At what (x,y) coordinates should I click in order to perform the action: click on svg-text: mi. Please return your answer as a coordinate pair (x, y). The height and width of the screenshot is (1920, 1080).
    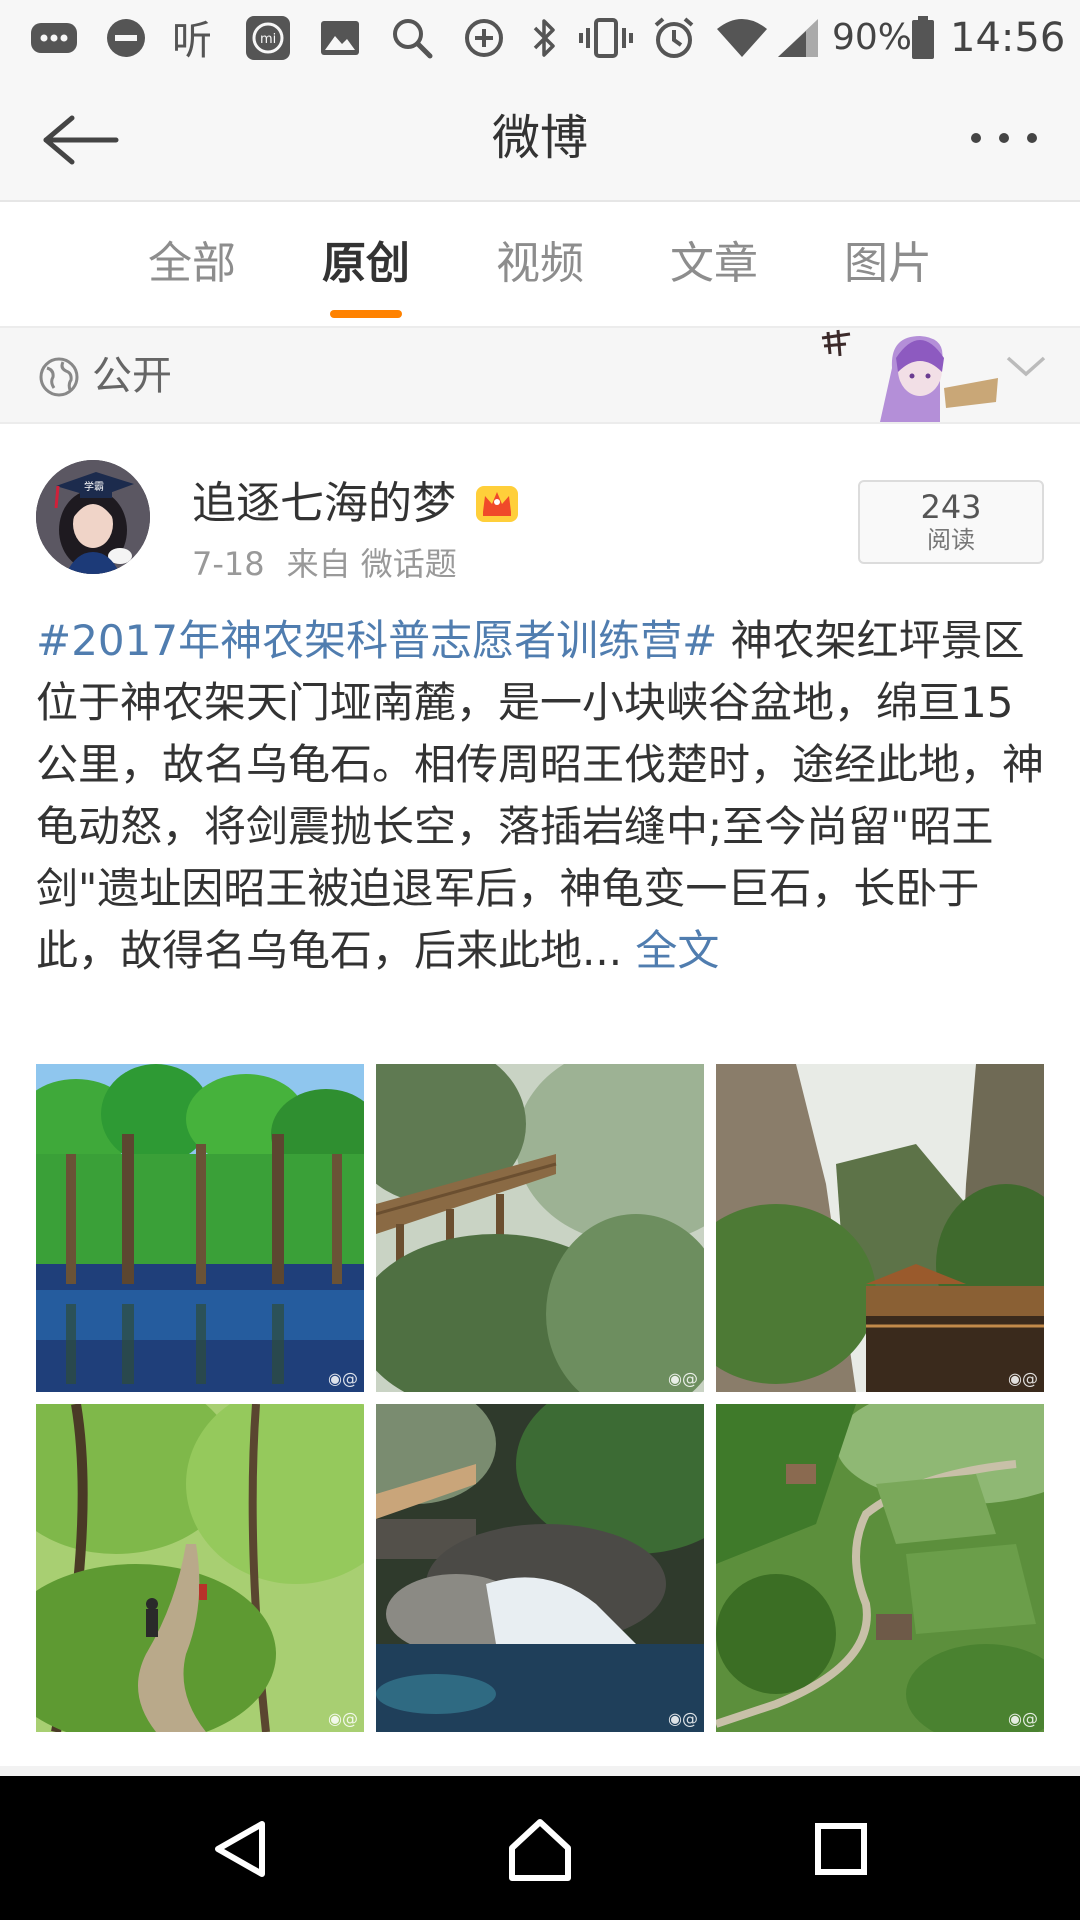
    Looking at the image, I should click on (268, 39).